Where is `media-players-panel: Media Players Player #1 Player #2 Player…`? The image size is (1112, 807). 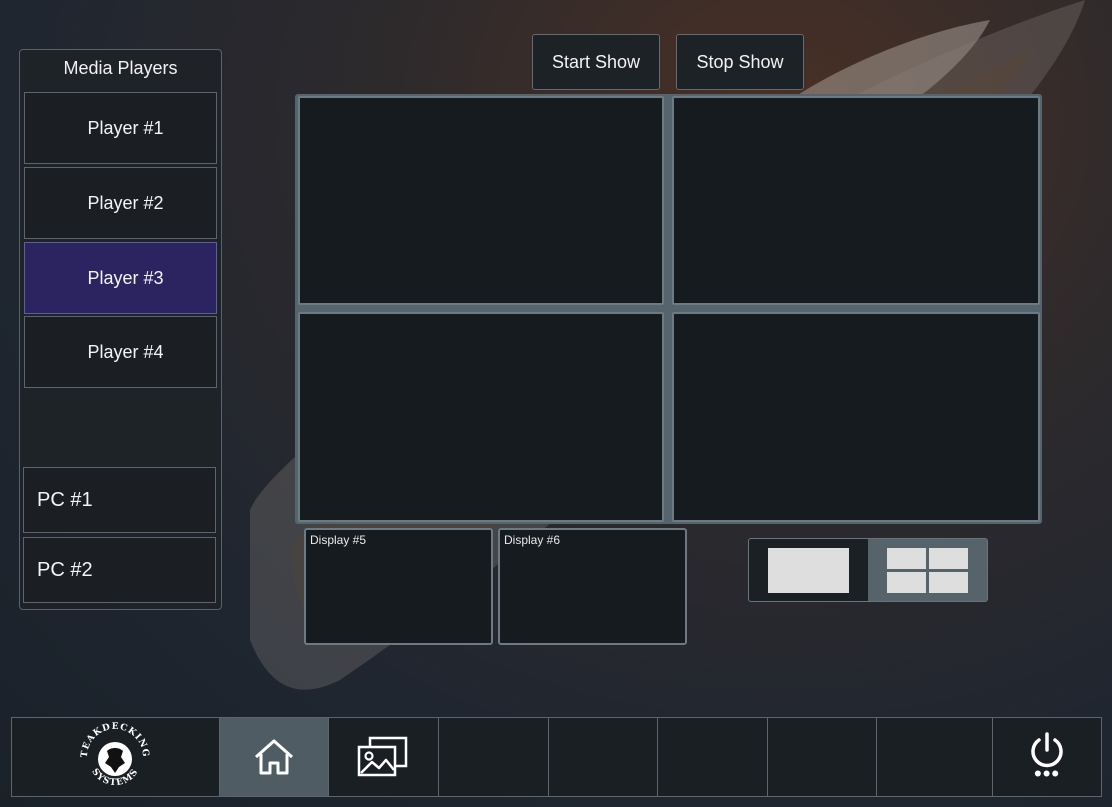
media-players-panel: Media Players Player #1 Player #2 Player… is located at coordinates (120, 329).